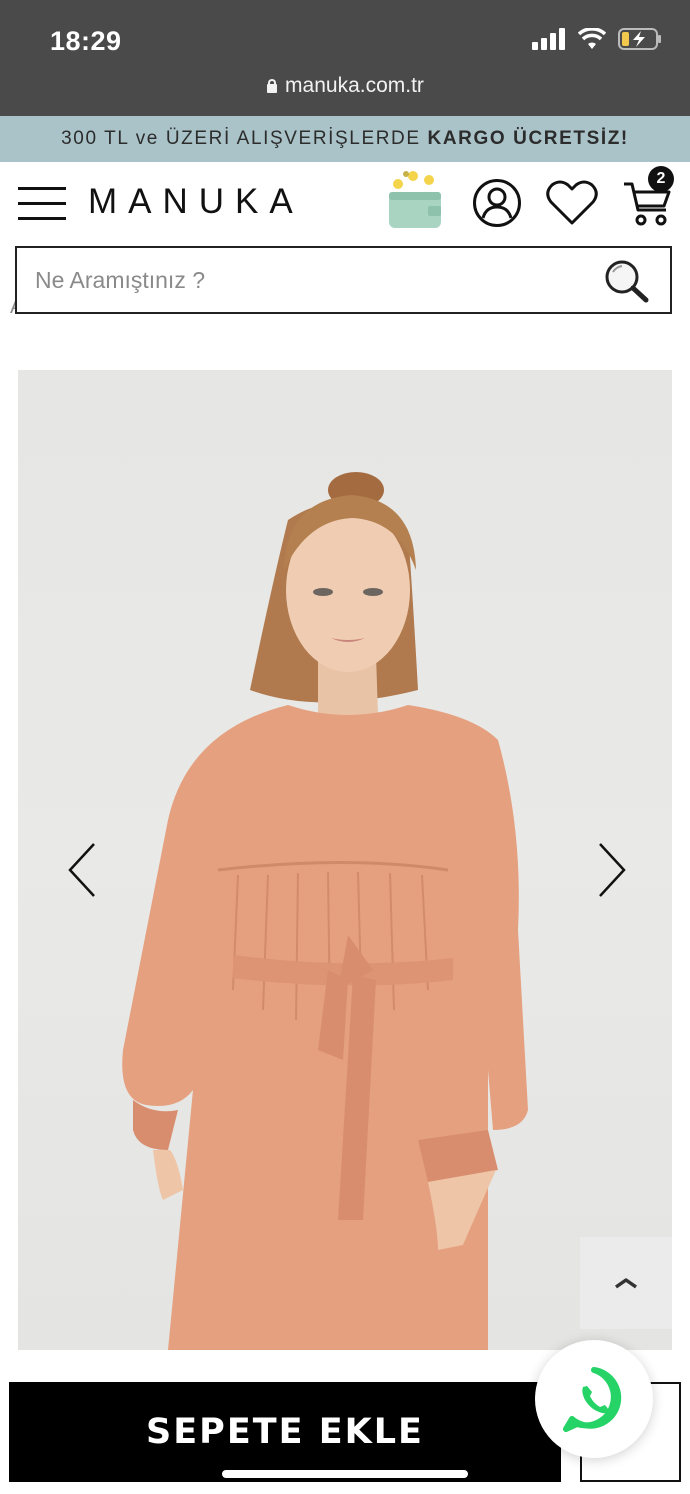 This screenshot has height=1494, width=690. Describe the element at coordinates (272, 86) in the screenshot. I see `lock-icon` at that location.